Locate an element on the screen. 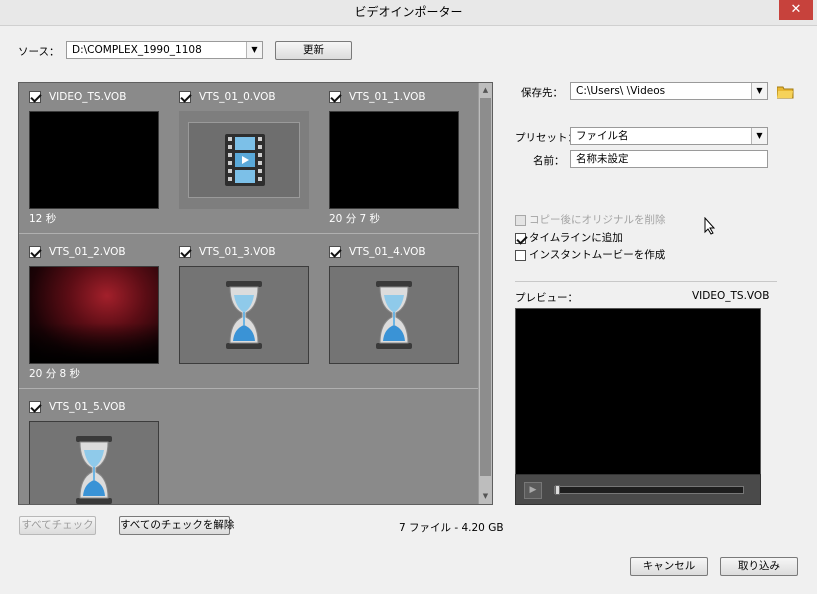  clip-item: VTS_01_1.VOB 20 分 7 秒 is located at coordinates (389, 158).